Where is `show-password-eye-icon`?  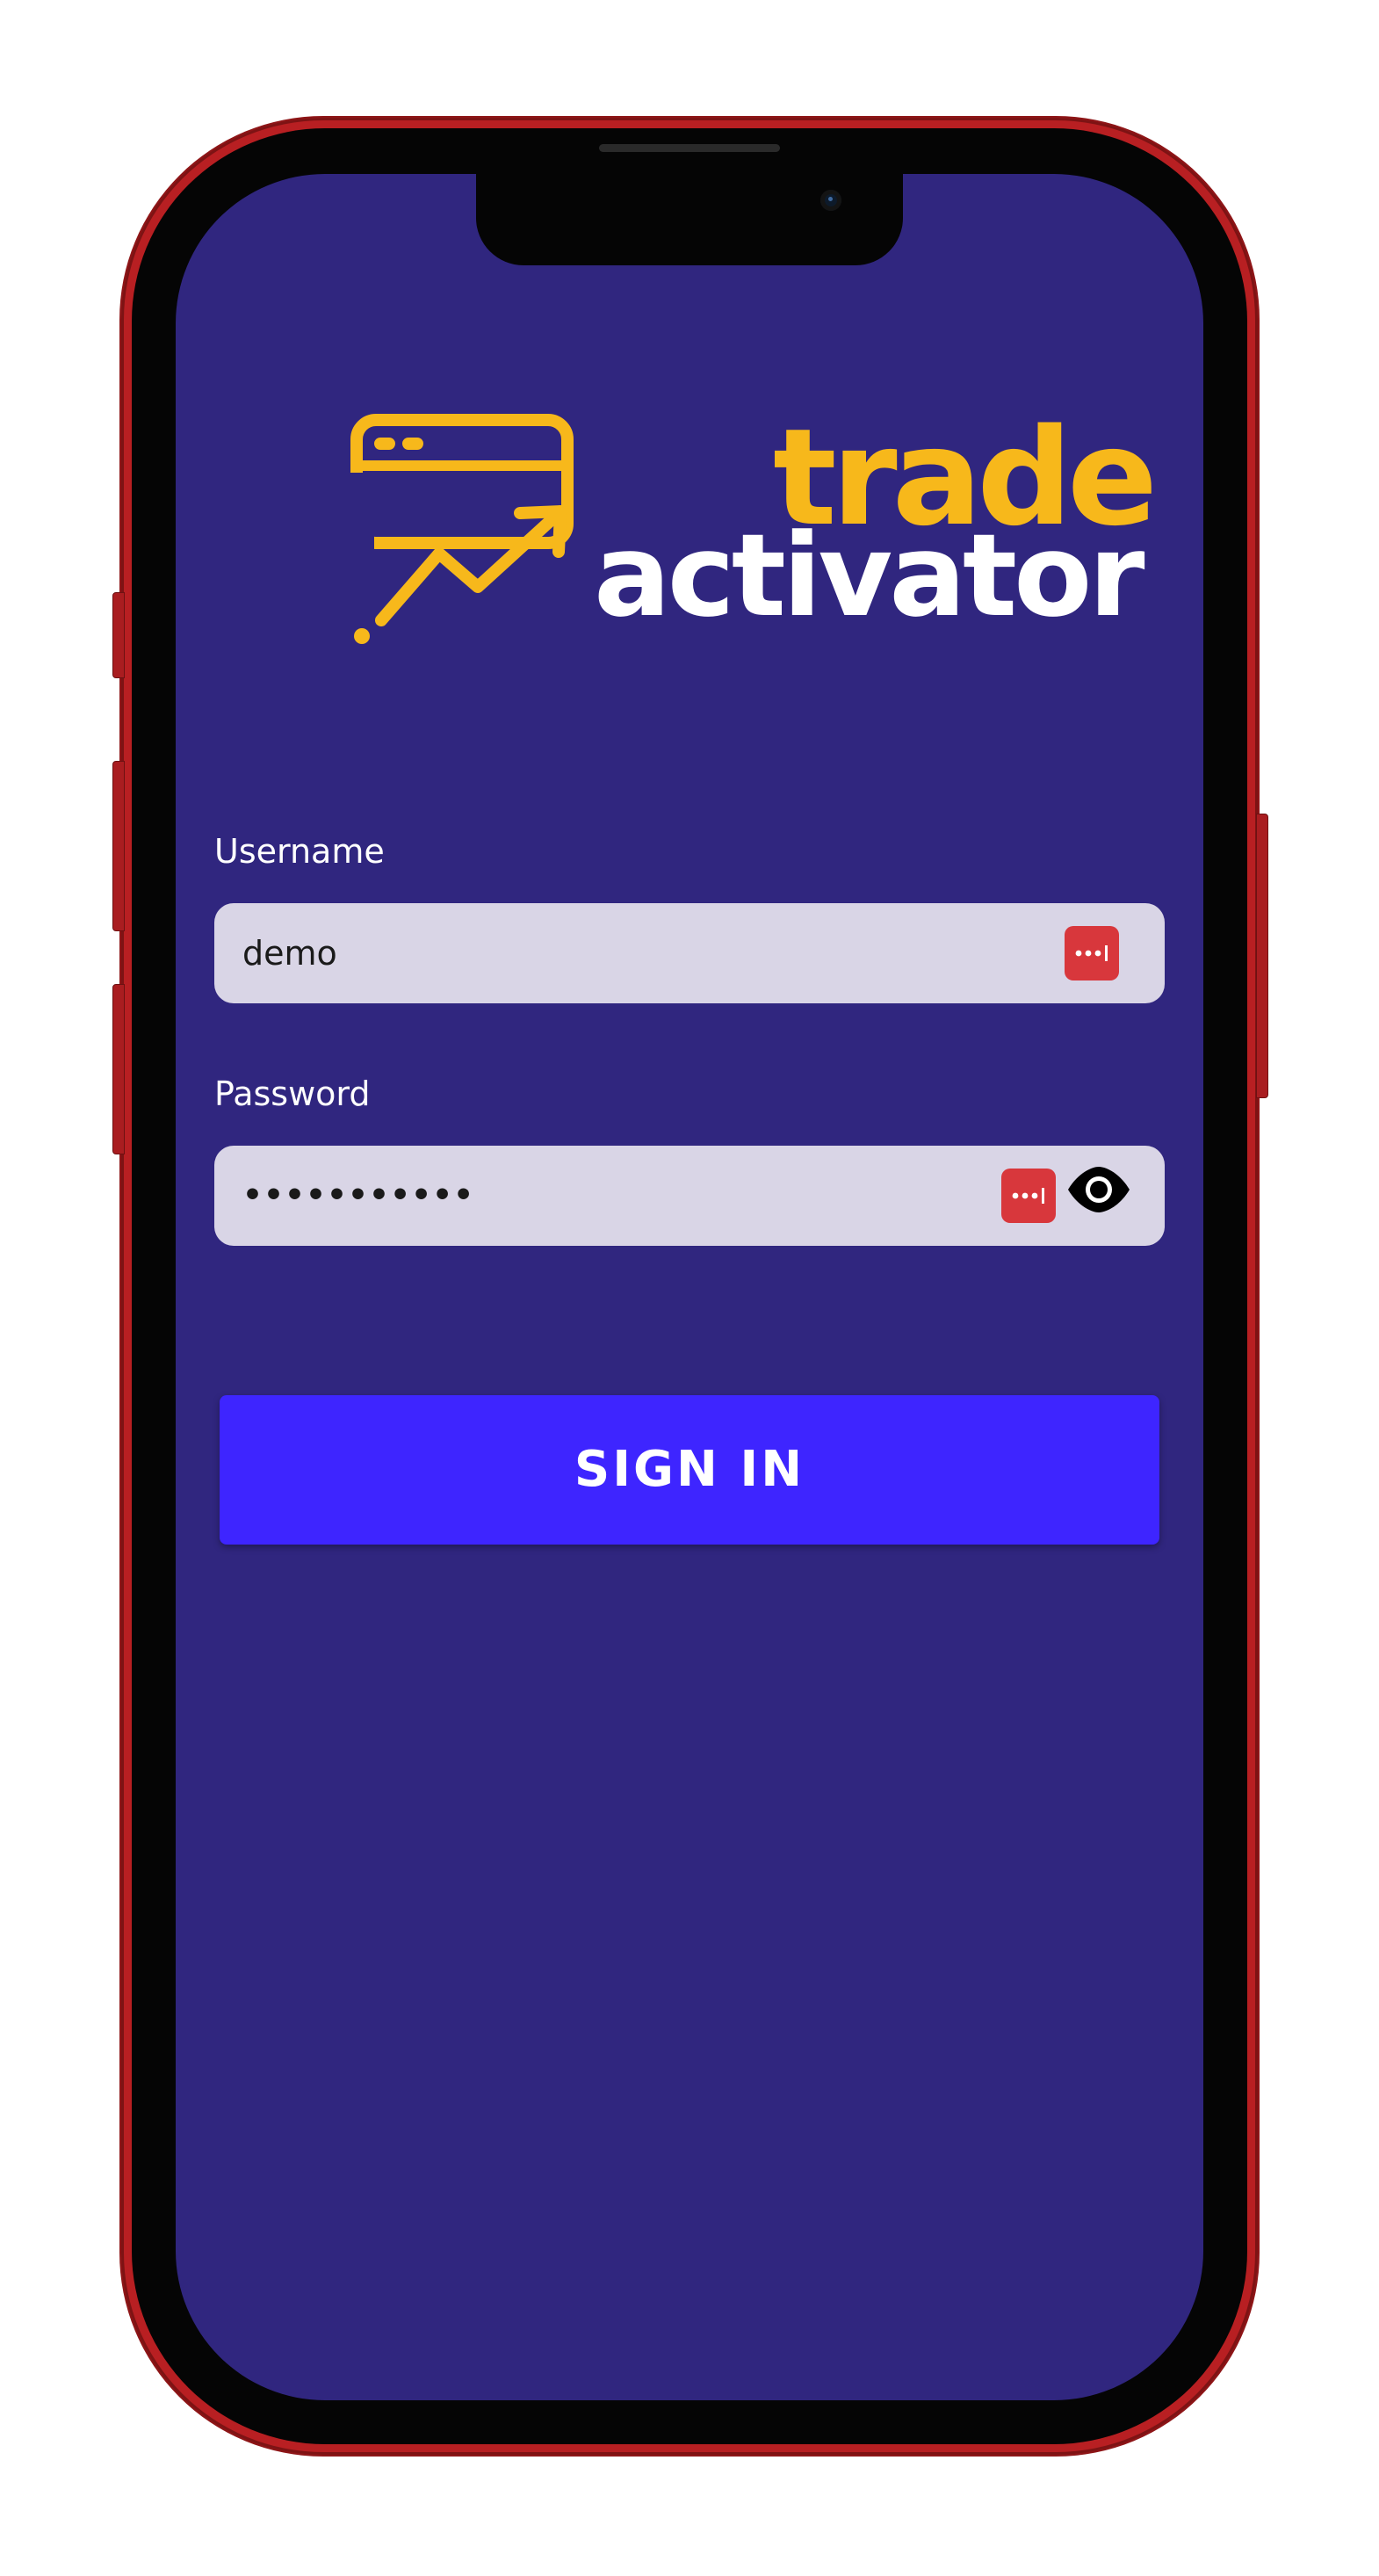 show-password-eye-icon is located at coordinates (1099, 1189).